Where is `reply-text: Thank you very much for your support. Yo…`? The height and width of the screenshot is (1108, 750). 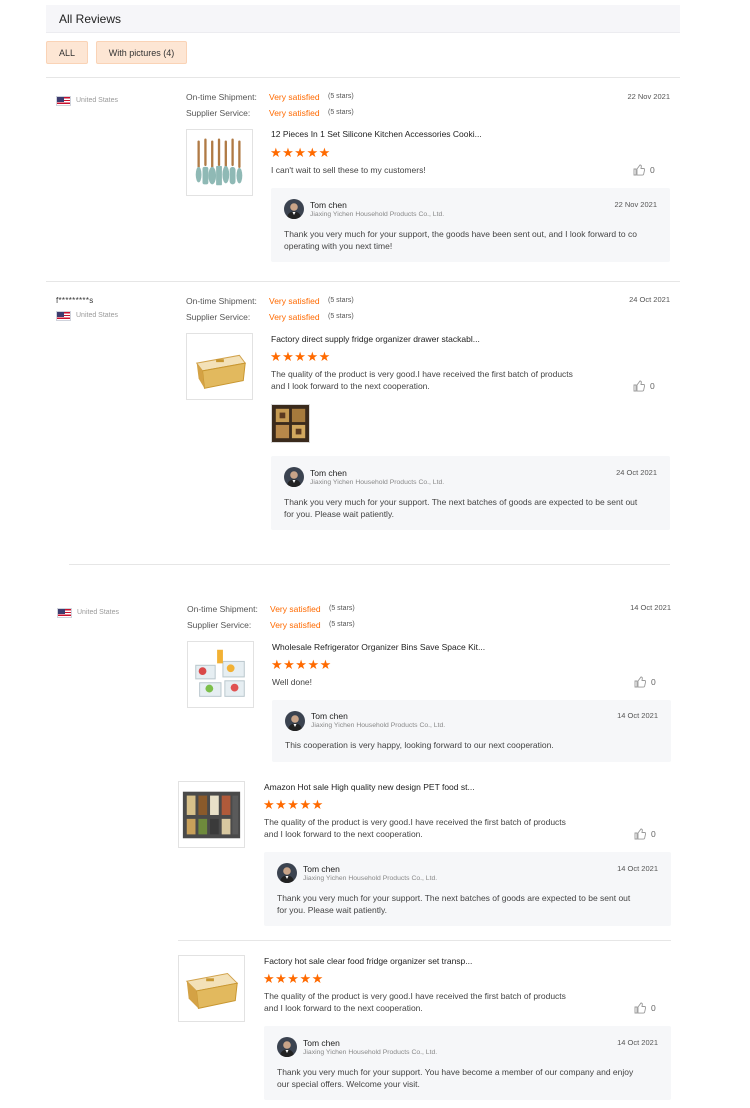
reply-text: Thank you very much for your support. Yo… is located at coordinates (455, 1072).